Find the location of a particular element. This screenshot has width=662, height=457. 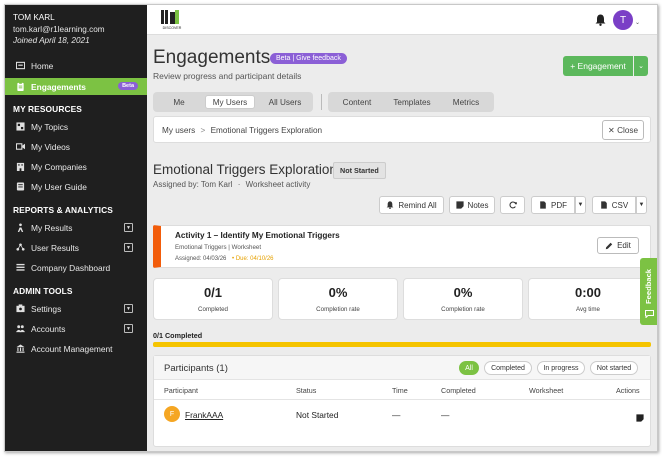

user-name: TOM KARL is located at coordinates (34, 17).